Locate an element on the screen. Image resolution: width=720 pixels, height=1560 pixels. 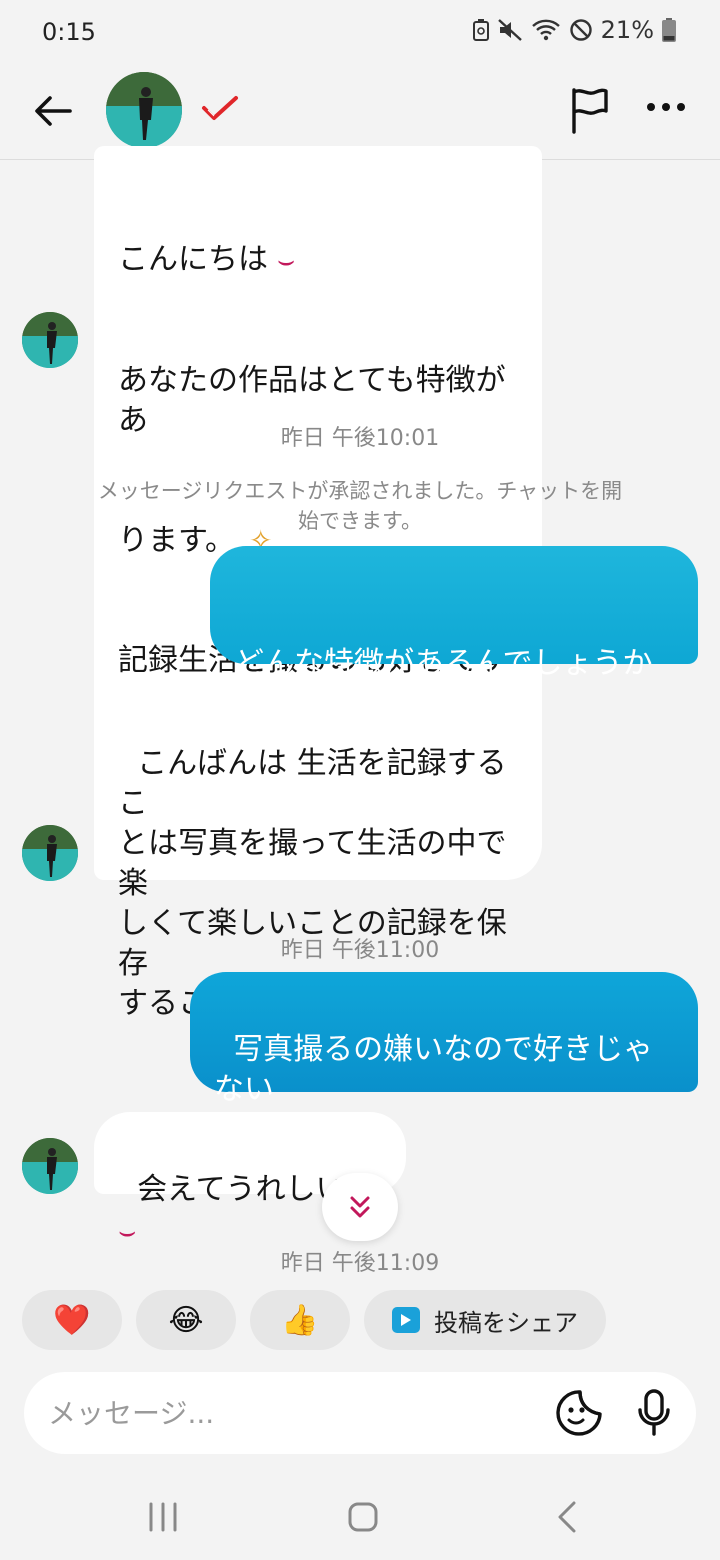
arrow-left-icon is located at coordinates (53, 111).